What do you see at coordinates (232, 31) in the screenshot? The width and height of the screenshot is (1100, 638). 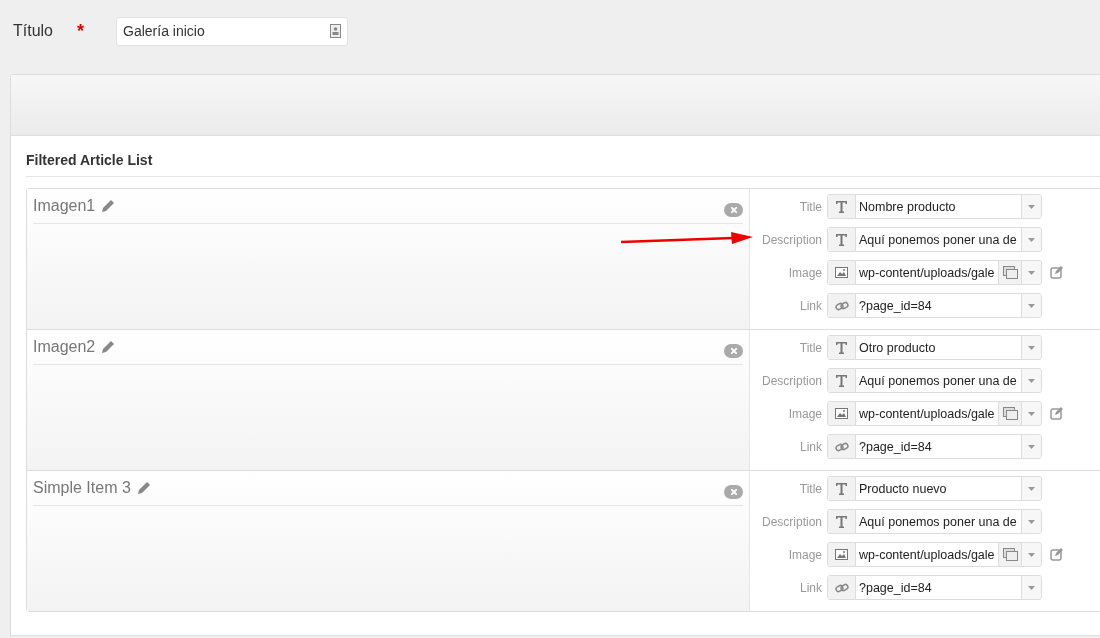 I see `input-field: Galería inicio` at bounding box center [232, 31].